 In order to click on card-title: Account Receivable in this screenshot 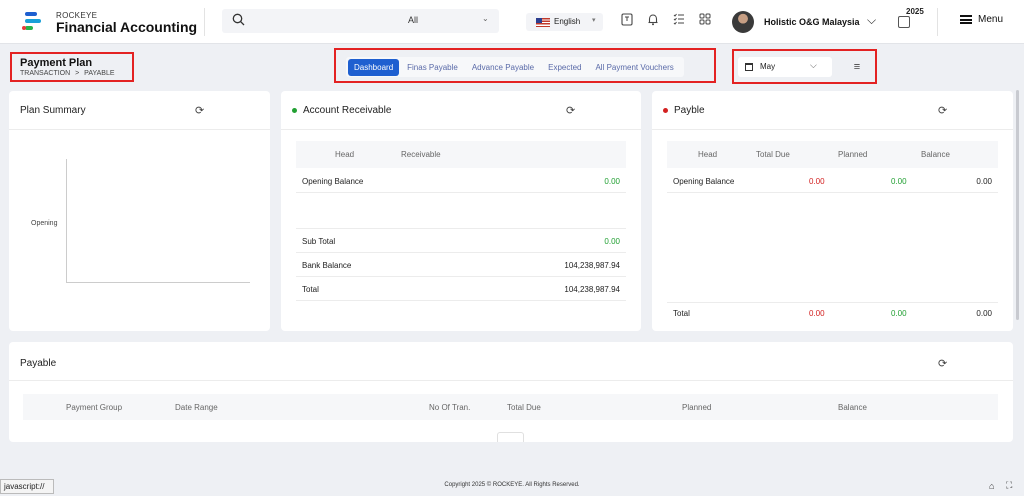, I will do `click(341, 110)`.